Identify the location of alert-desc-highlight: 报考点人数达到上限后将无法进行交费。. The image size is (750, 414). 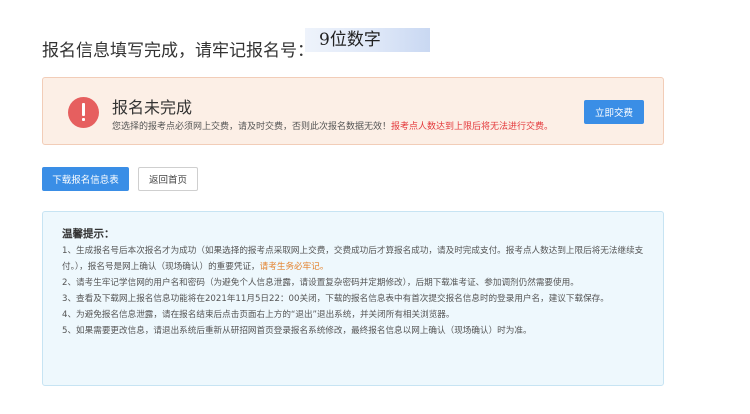
(472, 127).